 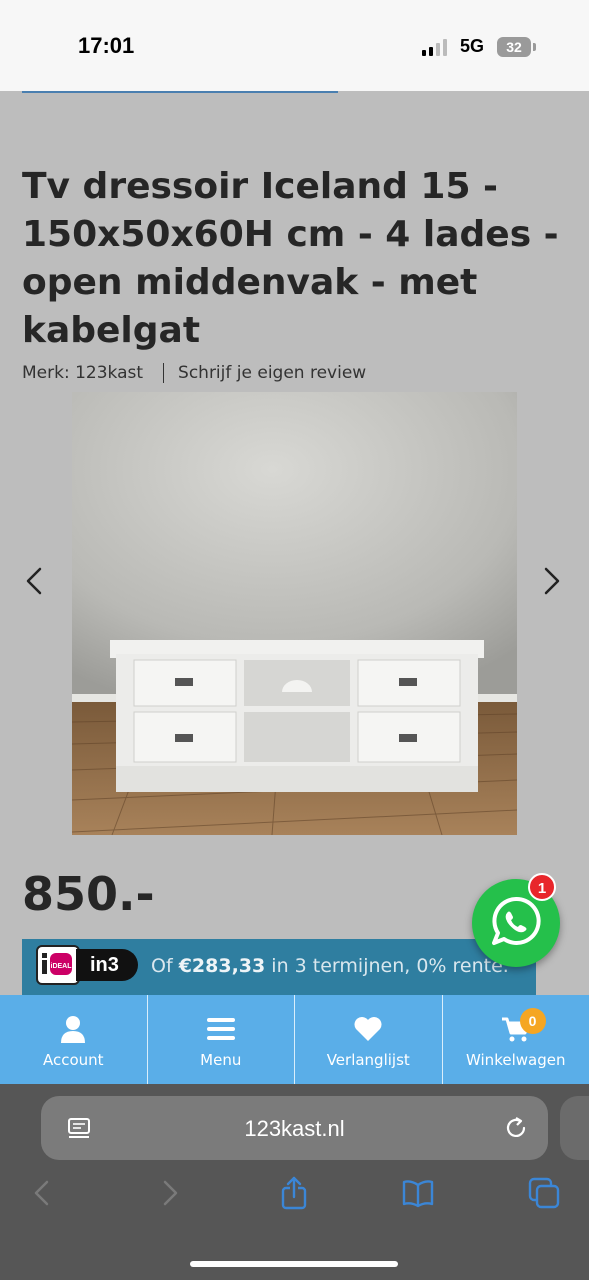 What do you see at coordinates (514, 47) in the screenshot?
I see `battery-icon: 32` at bounding box center [514, 47].